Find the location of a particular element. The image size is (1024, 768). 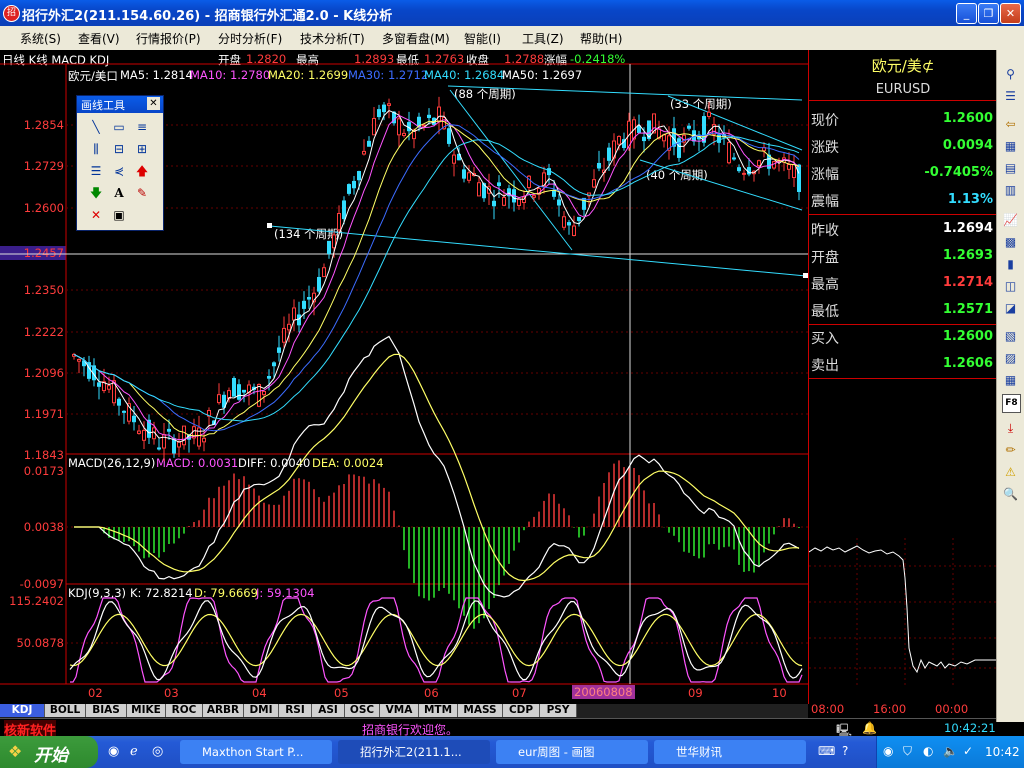

drawing-tool-palette: 画线工具 ✕ ╲ ▭ ≡ ⫼ ⊟ ⊞ ☰ ⋞ 🡅 🡇 A ✎ ✕ ▣ is located at coordinates (120, 163).